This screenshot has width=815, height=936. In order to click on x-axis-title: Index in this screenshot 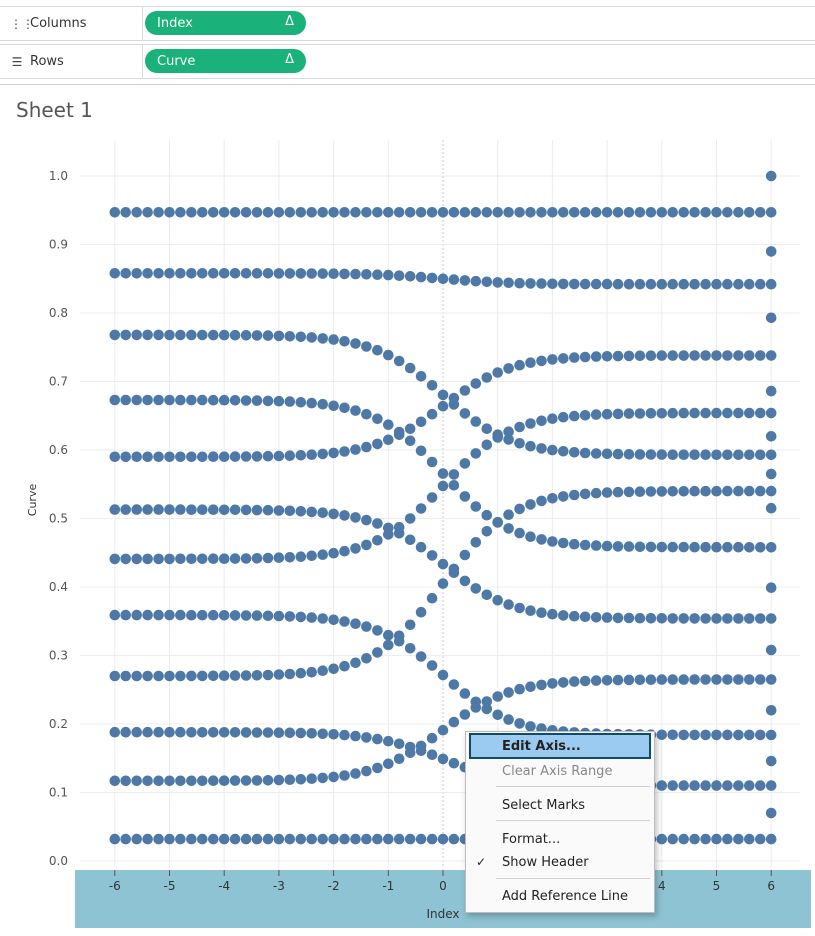, I will do `click(442, 914)`.